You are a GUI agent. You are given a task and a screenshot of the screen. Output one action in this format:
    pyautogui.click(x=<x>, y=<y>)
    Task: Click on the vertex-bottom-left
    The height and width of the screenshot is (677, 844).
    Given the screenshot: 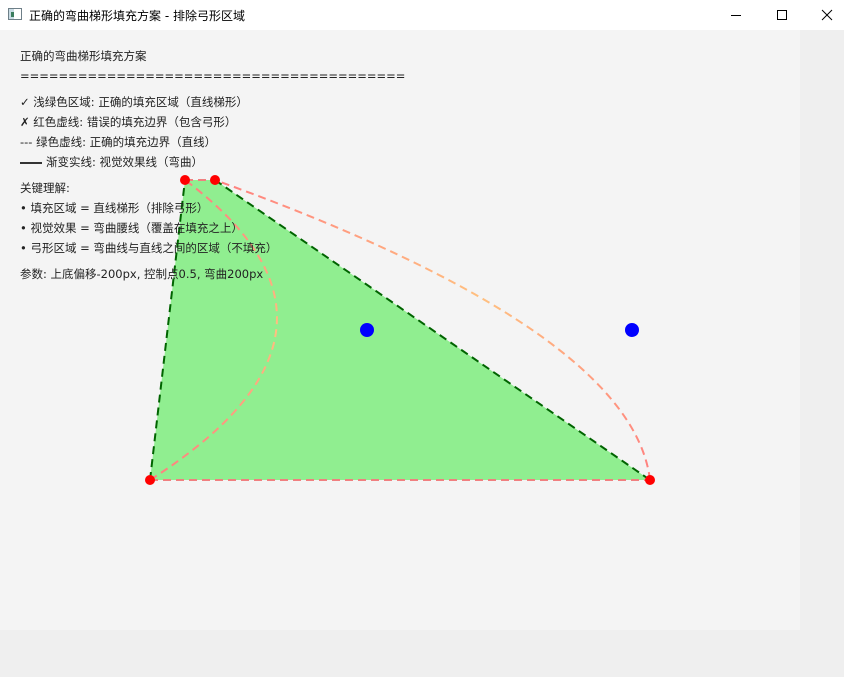 What is the action you would take?
    pyautogui.click(x=150, y=480)
    